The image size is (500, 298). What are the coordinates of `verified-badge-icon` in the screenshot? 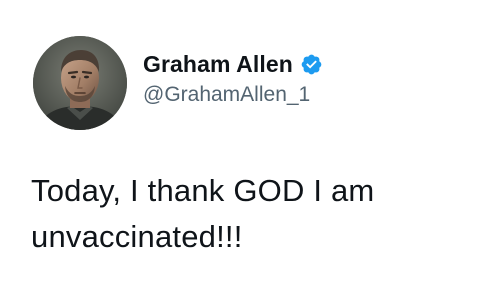 It's located at (311, 64).